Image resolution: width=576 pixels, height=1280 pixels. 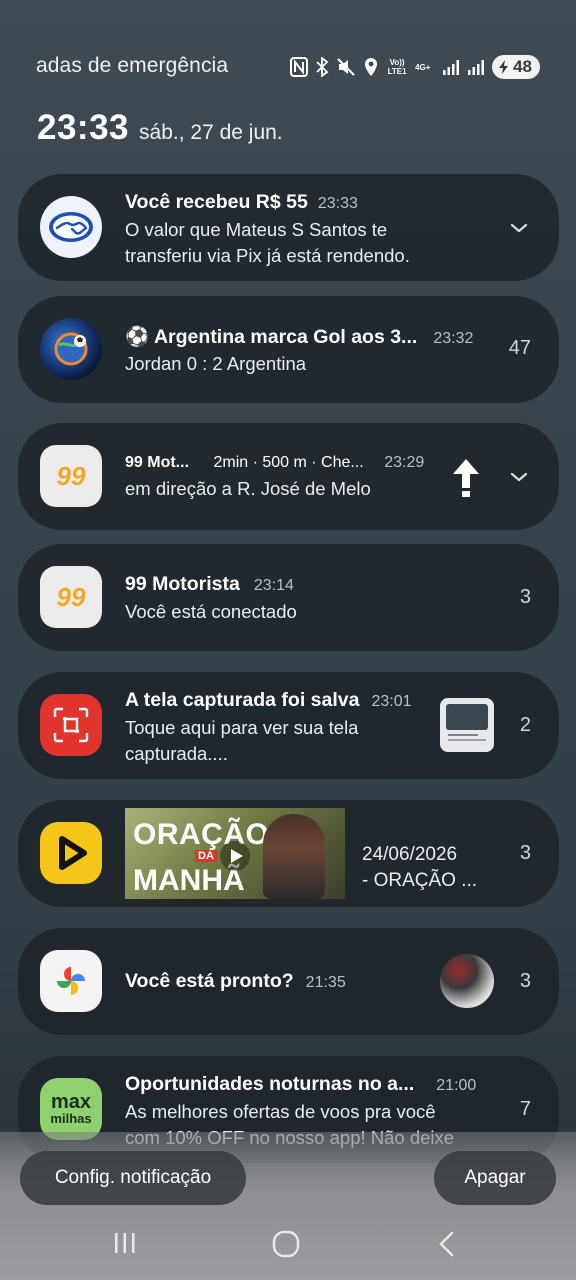 I want to click on notification-count: 2, so click(x=525, y=725).